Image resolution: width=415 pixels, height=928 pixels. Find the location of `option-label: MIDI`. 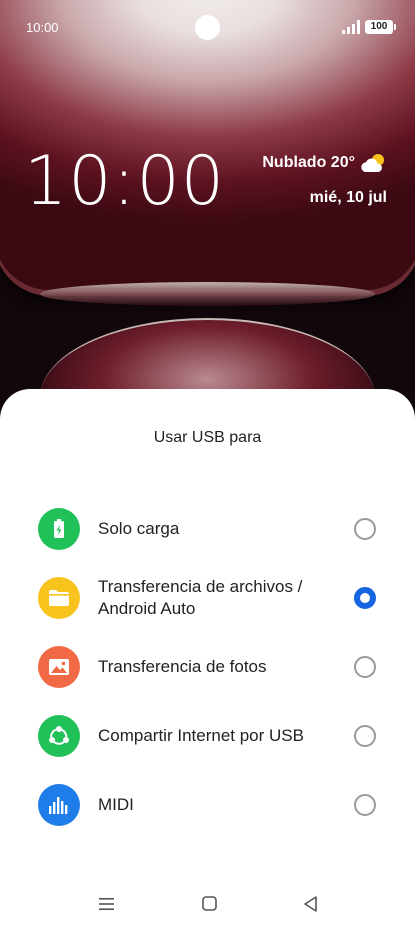

option-label: MIDI is located at coordinates (116, 804).